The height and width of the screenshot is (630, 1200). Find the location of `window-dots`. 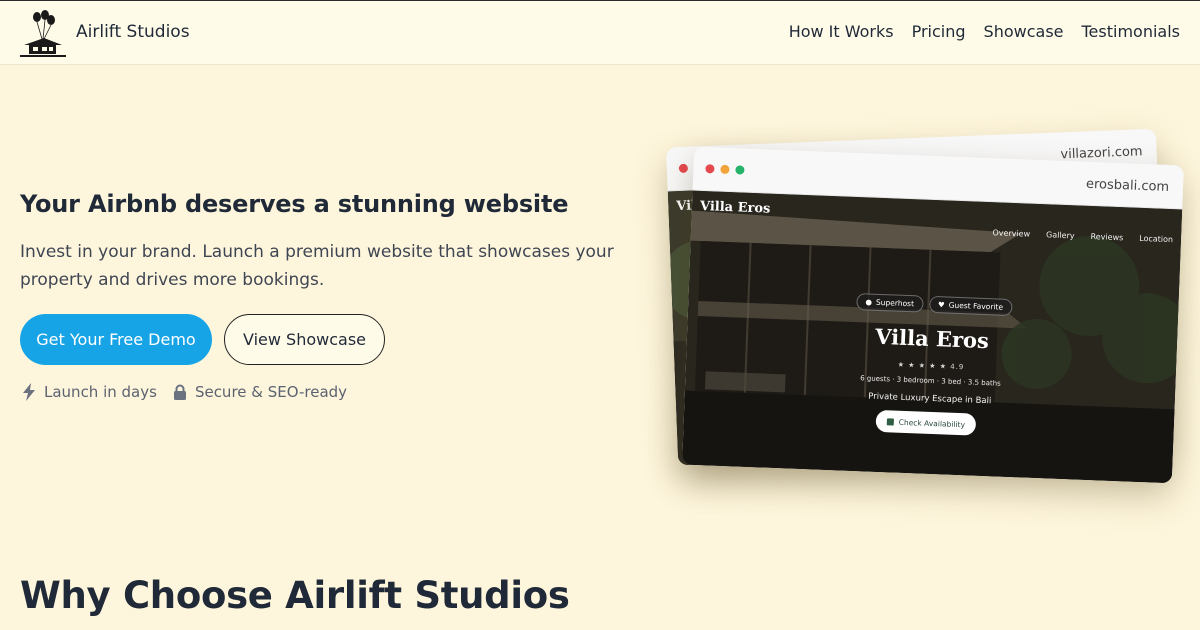

window-dots is located at coordinates (725, 169).